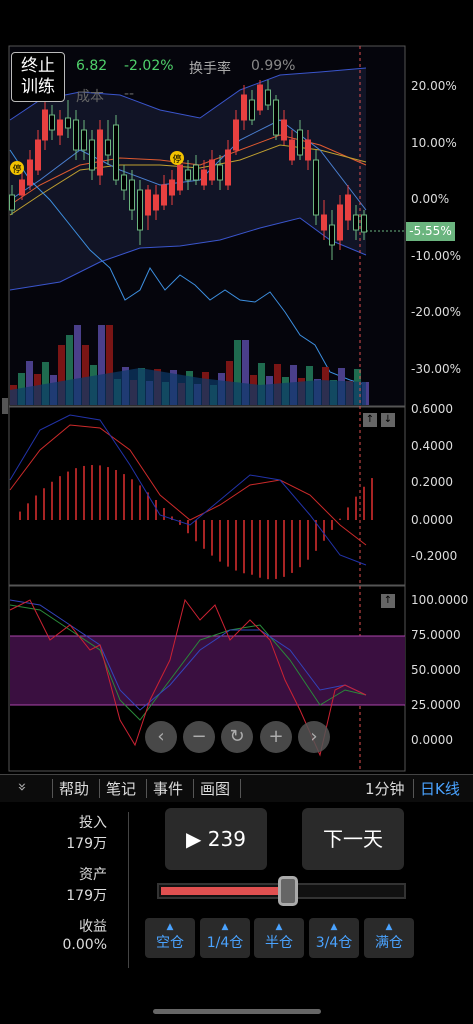 The image size is (473, 1024). Describe the element at coordinates (436, 256) in the screenshot. I see `price-axis-label: -10.00%` at that location.